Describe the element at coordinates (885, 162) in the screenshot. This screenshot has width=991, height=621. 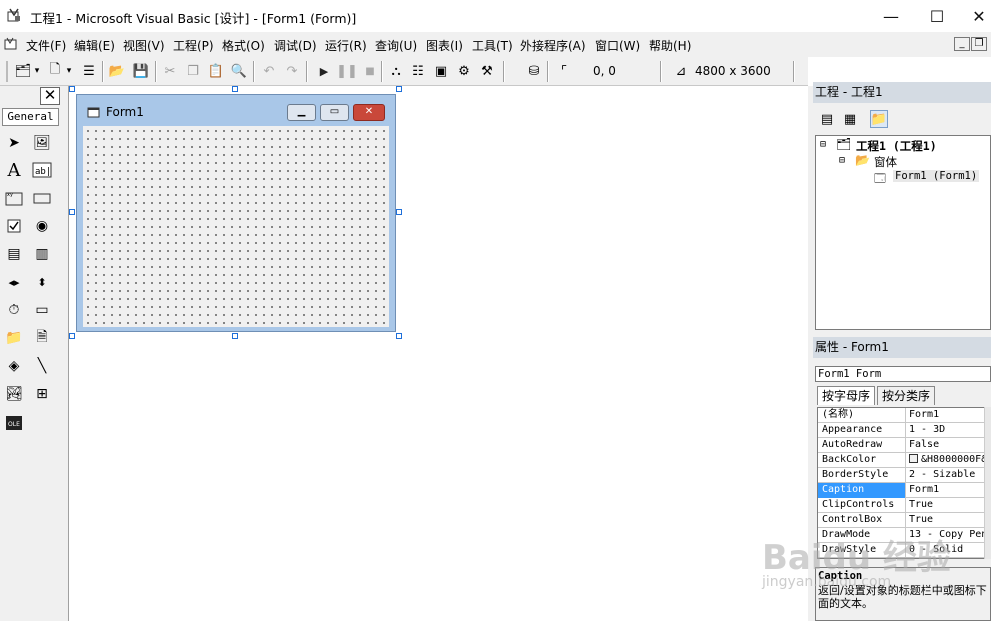
I see `tree-forms-folder: 窗体` at that location.